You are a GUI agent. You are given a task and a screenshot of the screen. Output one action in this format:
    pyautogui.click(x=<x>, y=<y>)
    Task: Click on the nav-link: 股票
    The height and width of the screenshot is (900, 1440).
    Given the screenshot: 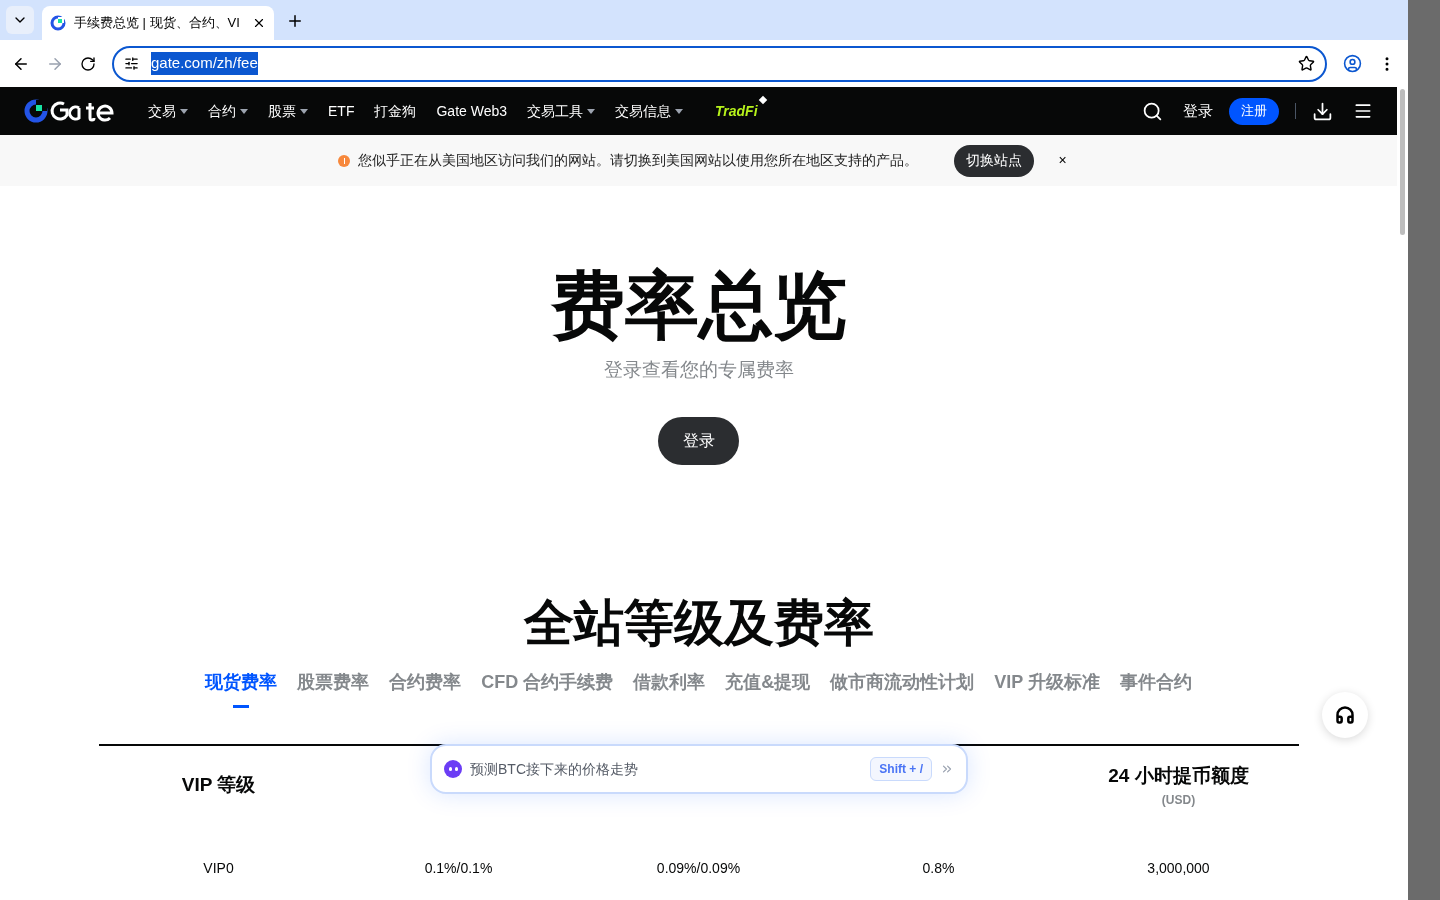 What is the action you would take?
    pyautogui.click(x=282, y=111)
    